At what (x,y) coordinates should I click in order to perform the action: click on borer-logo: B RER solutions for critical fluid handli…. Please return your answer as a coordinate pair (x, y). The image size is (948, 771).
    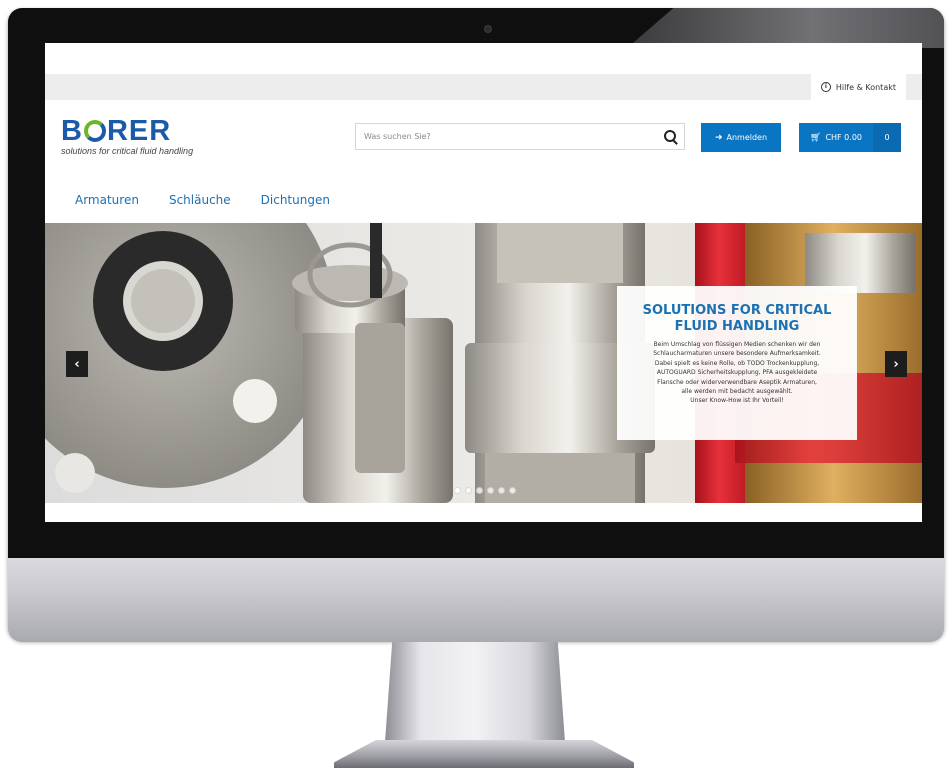
    Looking at the image, I should click on (127, 136).